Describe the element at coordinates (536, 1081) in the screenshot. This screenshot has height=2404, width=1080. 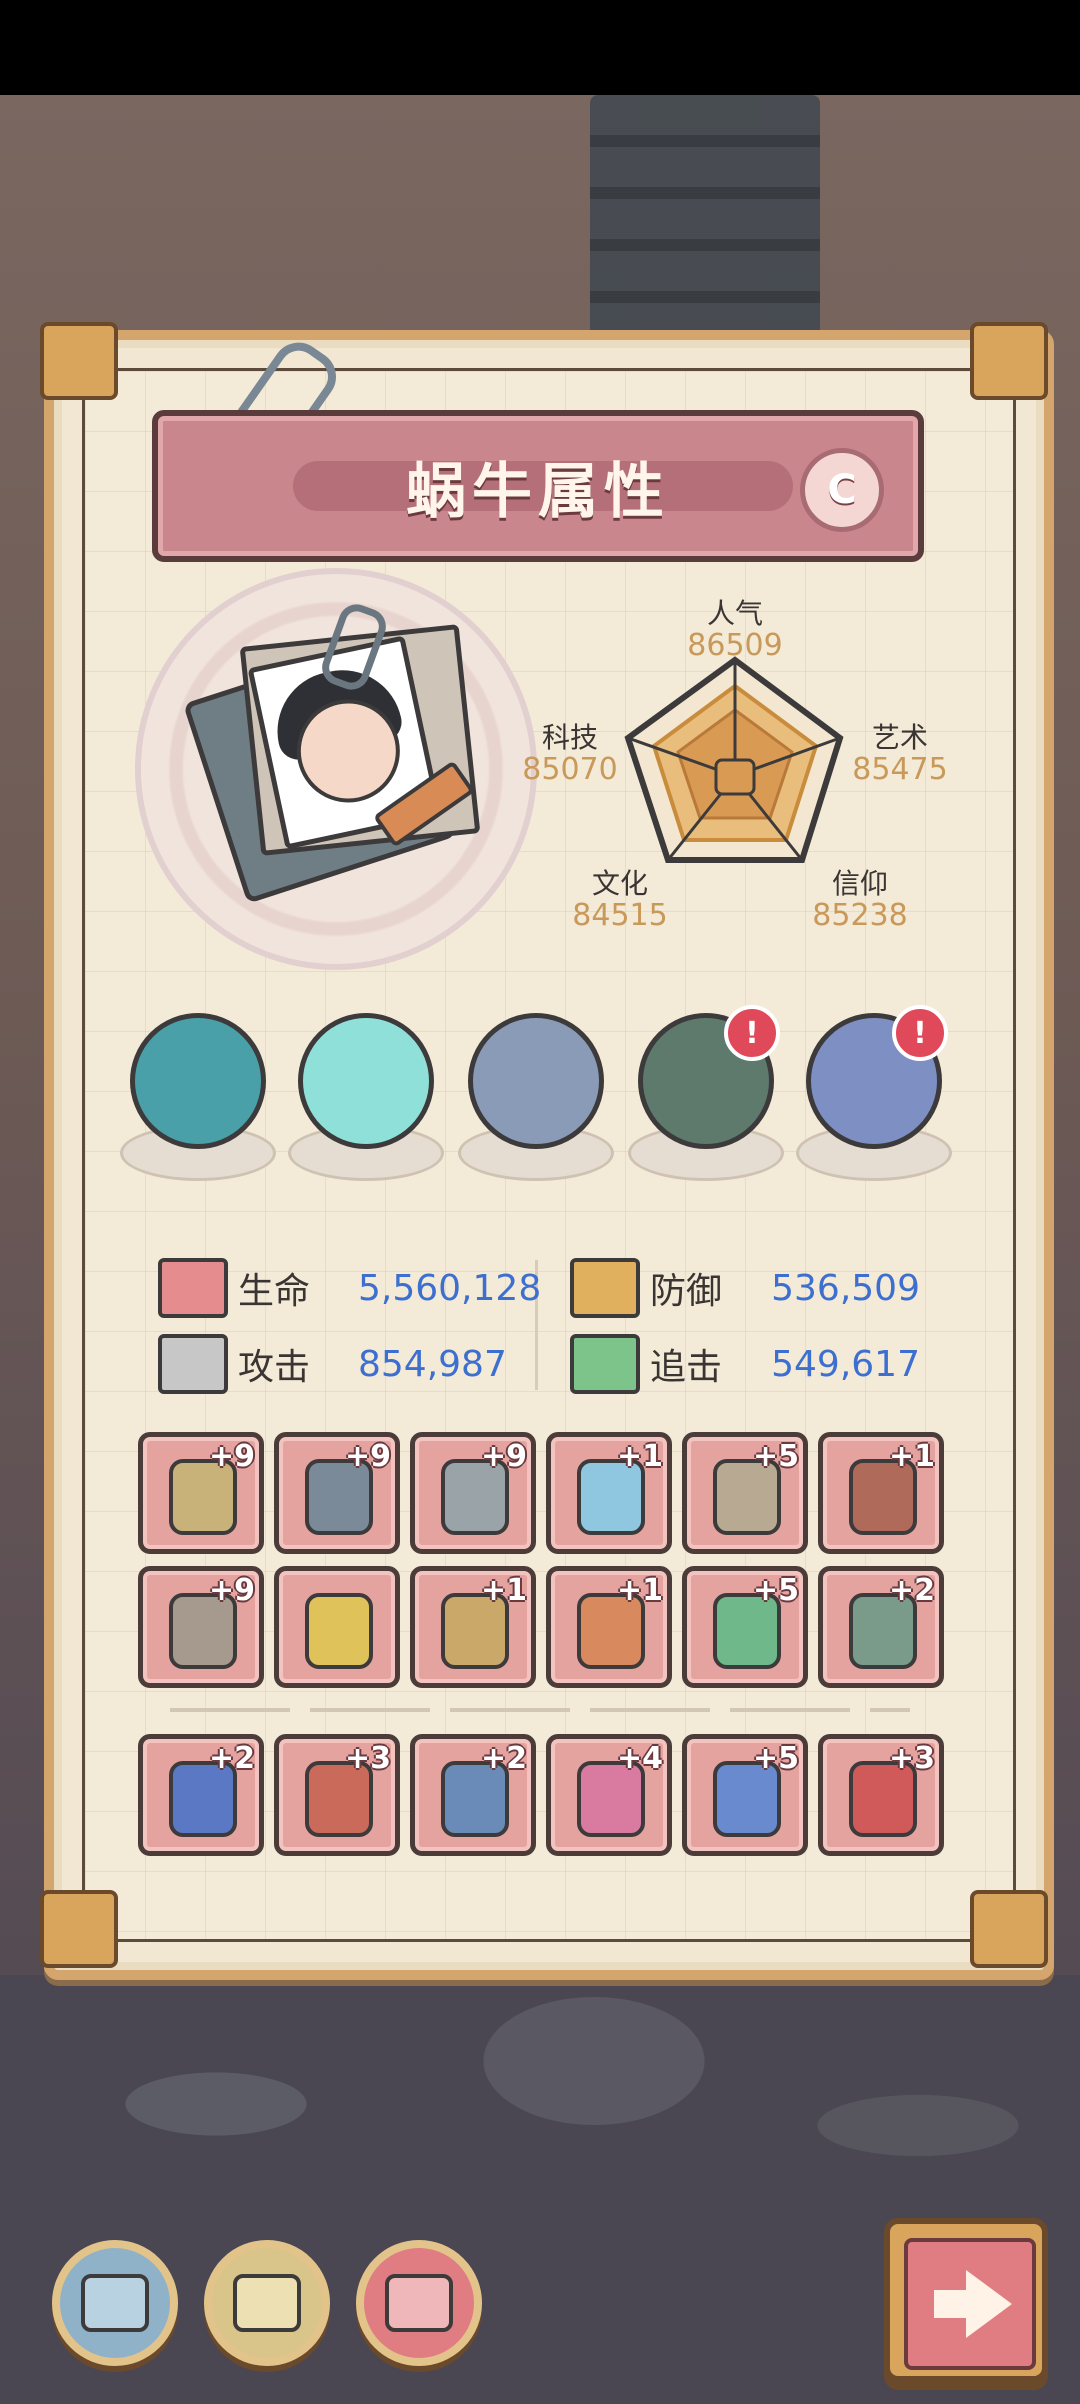
I see `compass-relic-icon` at that location.